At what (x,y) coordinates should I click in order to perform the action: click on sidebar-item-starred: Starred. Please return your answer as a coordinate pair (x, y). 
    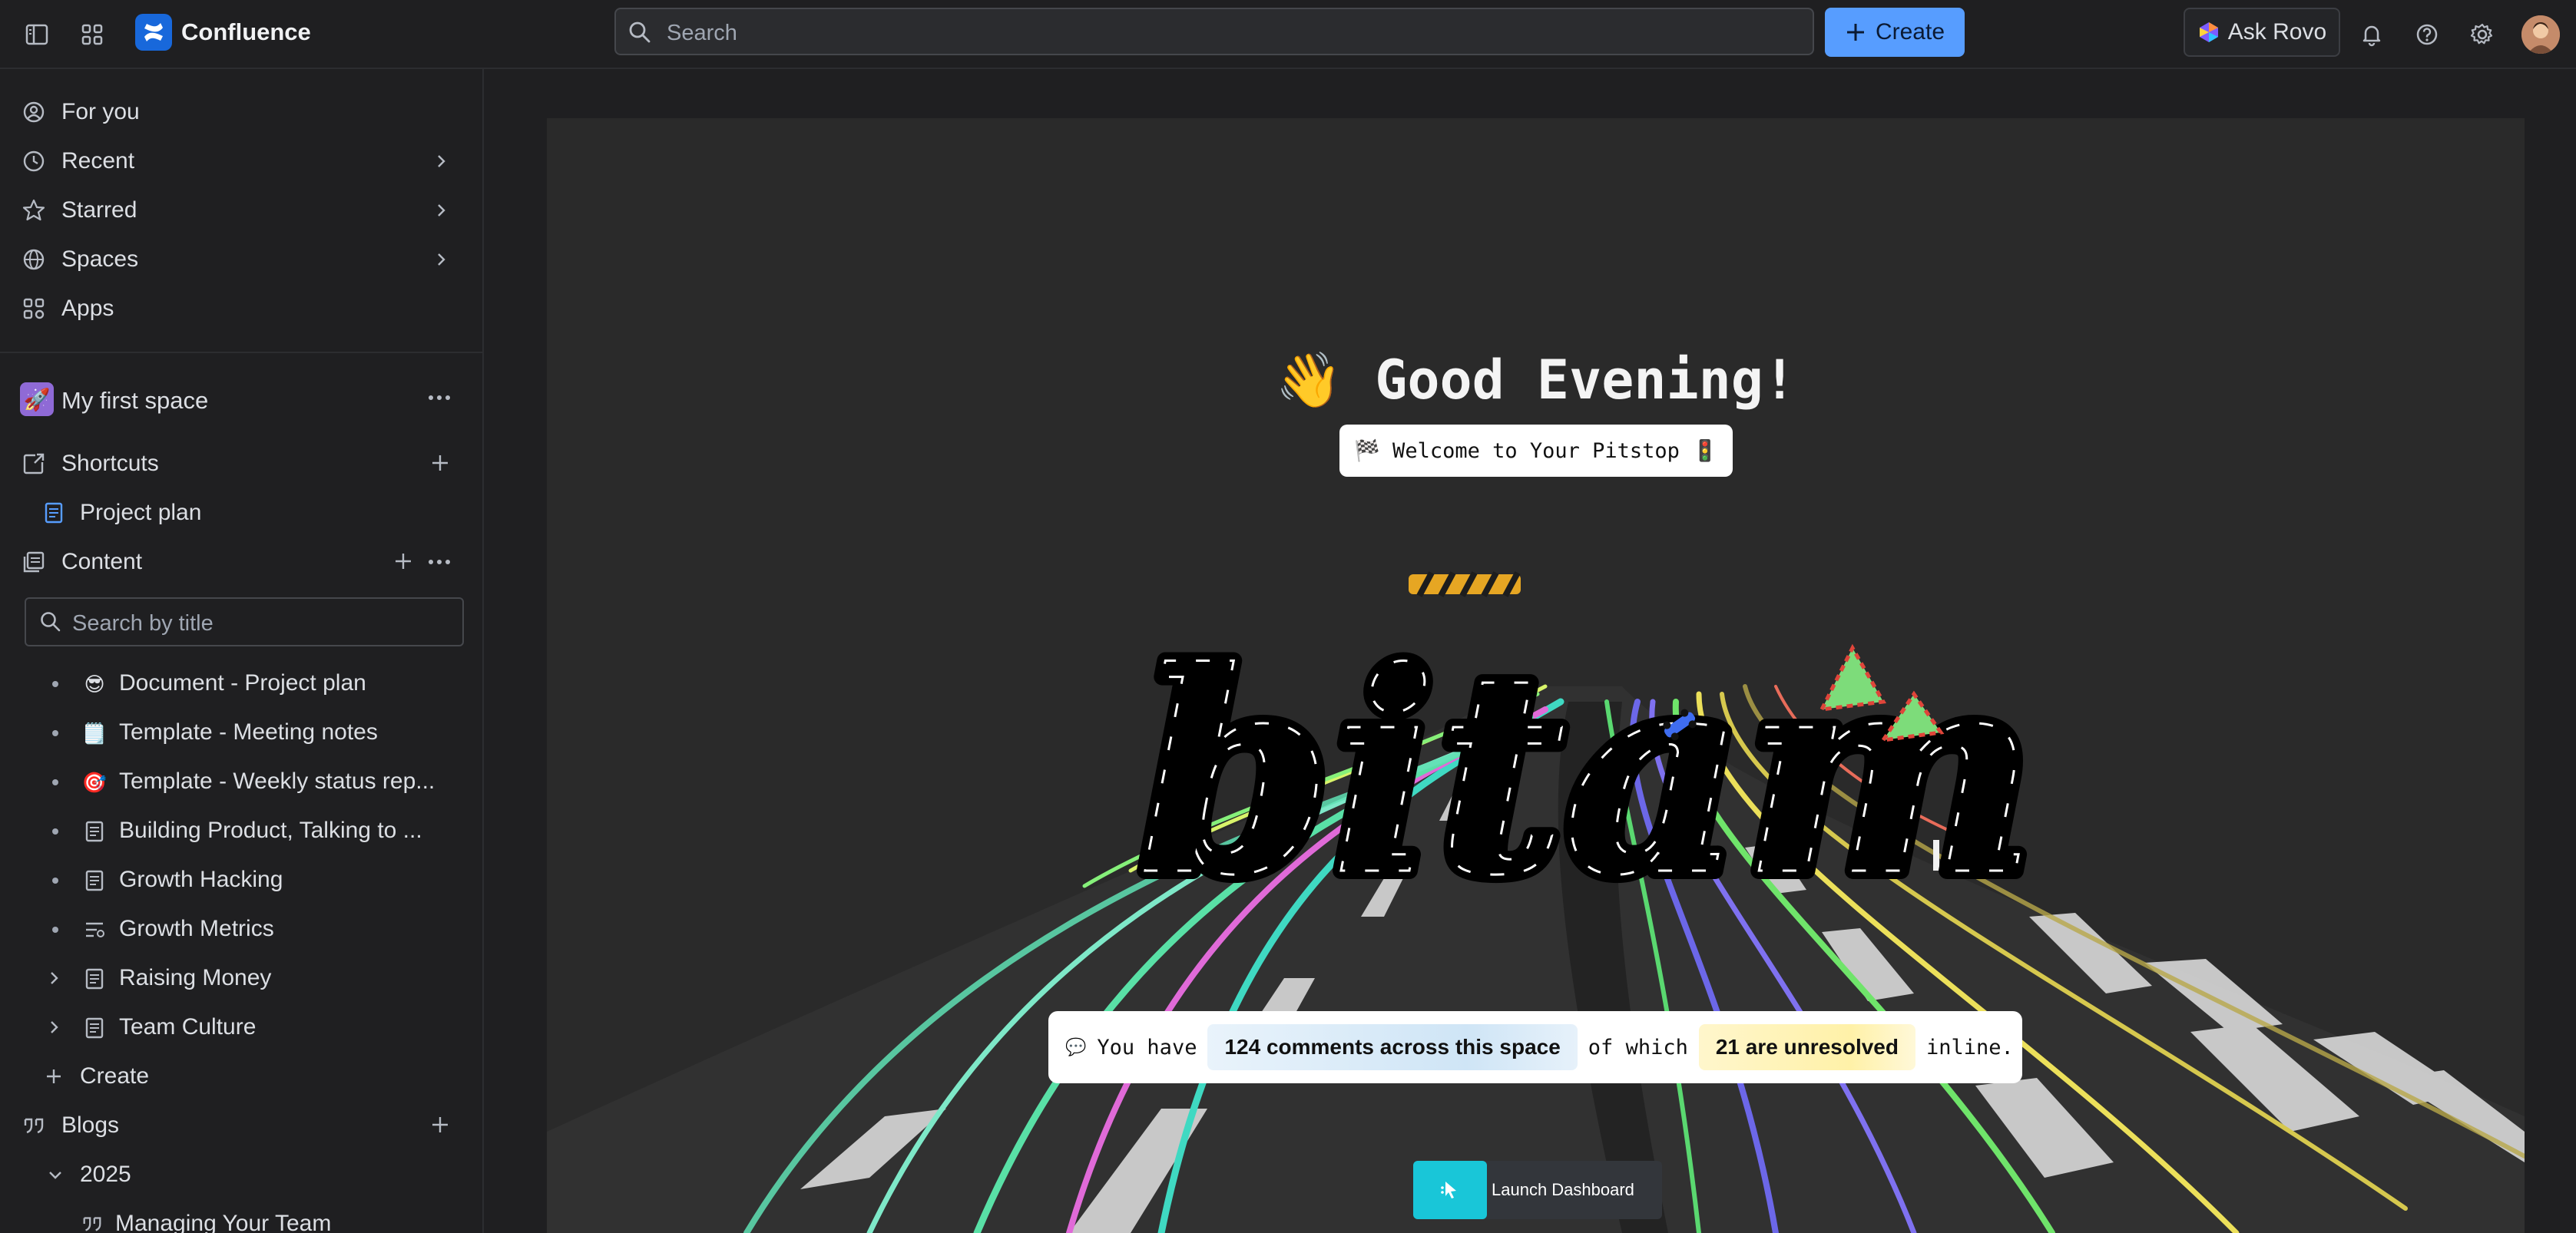
    Looking at the image, I should click on (241, 210).